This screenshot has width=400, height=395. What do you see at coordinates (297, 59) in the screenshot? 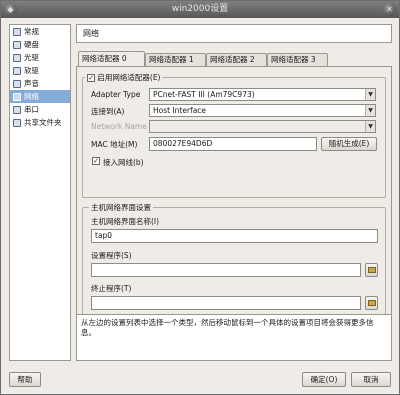
I see `tab-adapter-3: 网络适配器 3` at bounding box center [297, 59].